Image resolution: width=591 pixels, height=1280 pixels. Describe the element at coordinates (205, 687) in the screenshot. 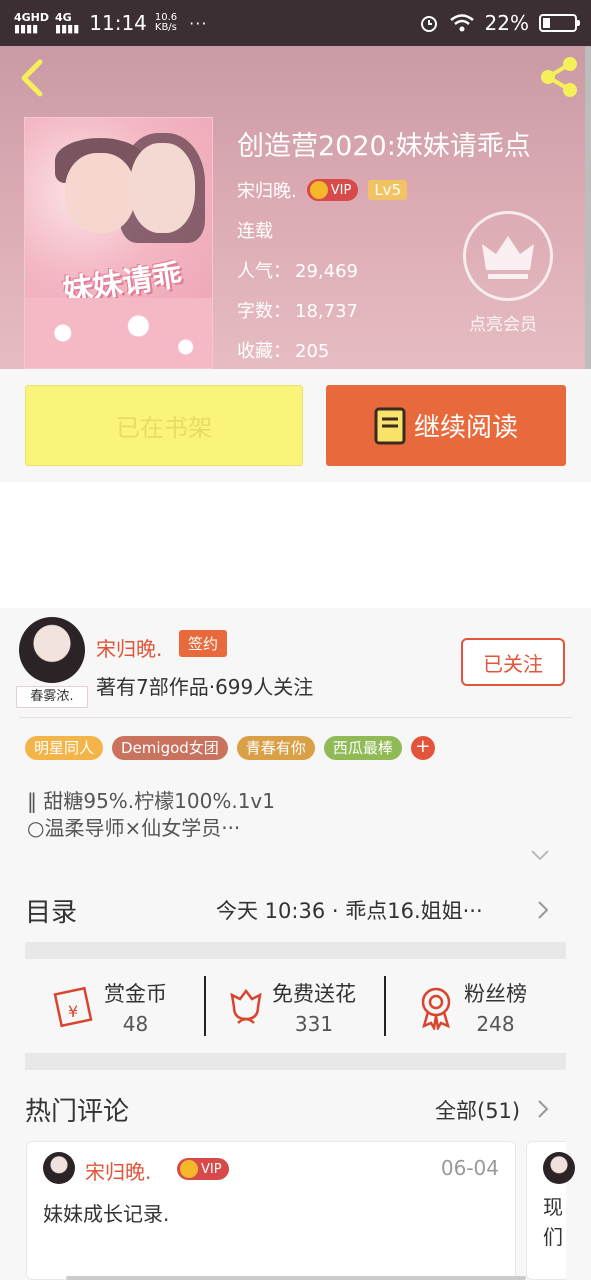

I see `author-stats: 著有7部作品·699人关注` at that location.